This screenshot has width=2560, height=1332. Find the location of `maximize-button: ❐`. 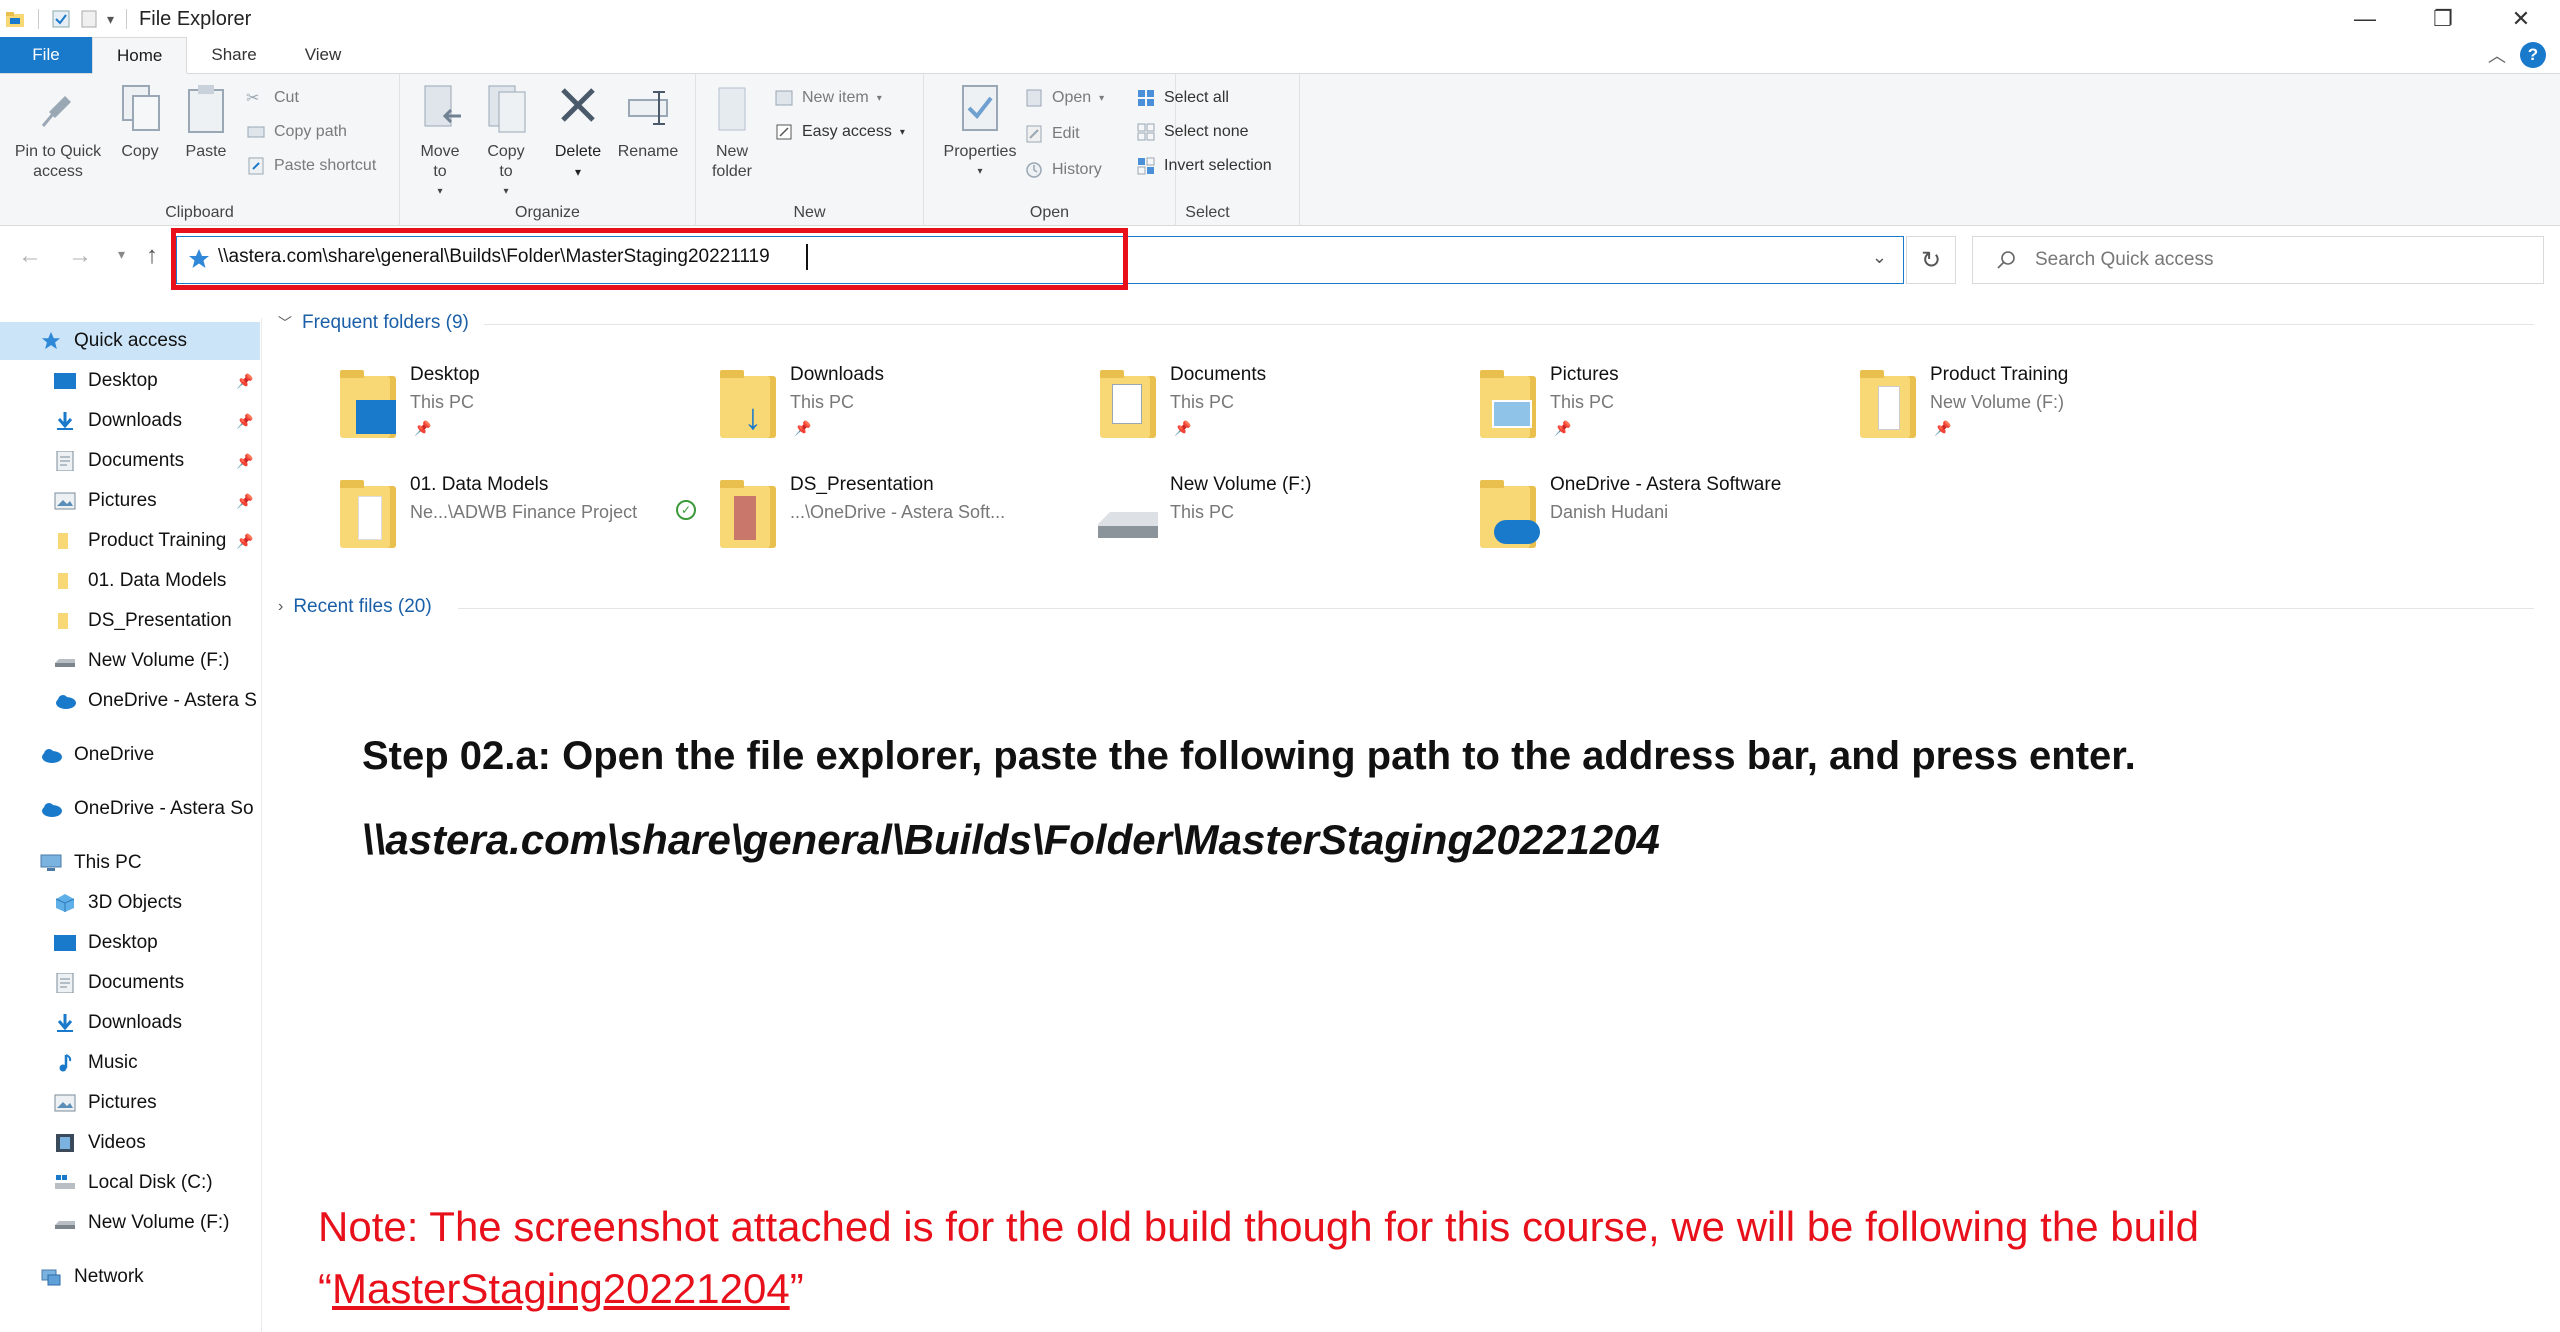

maximize-button: ❐ is located at coordinates (2443, 19).